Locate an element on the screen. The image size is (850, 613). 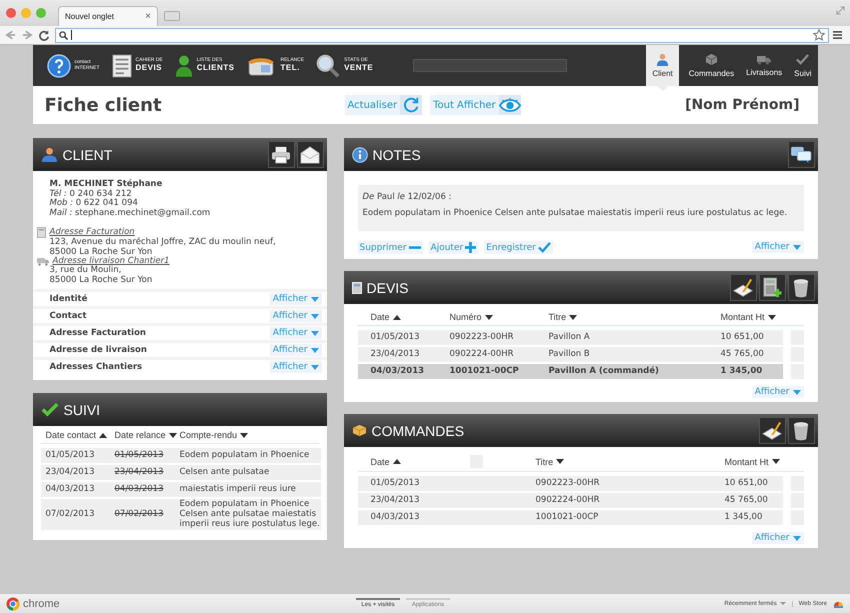
browser-tab: Nouvel onglet × is located at coordinates (108, 16).